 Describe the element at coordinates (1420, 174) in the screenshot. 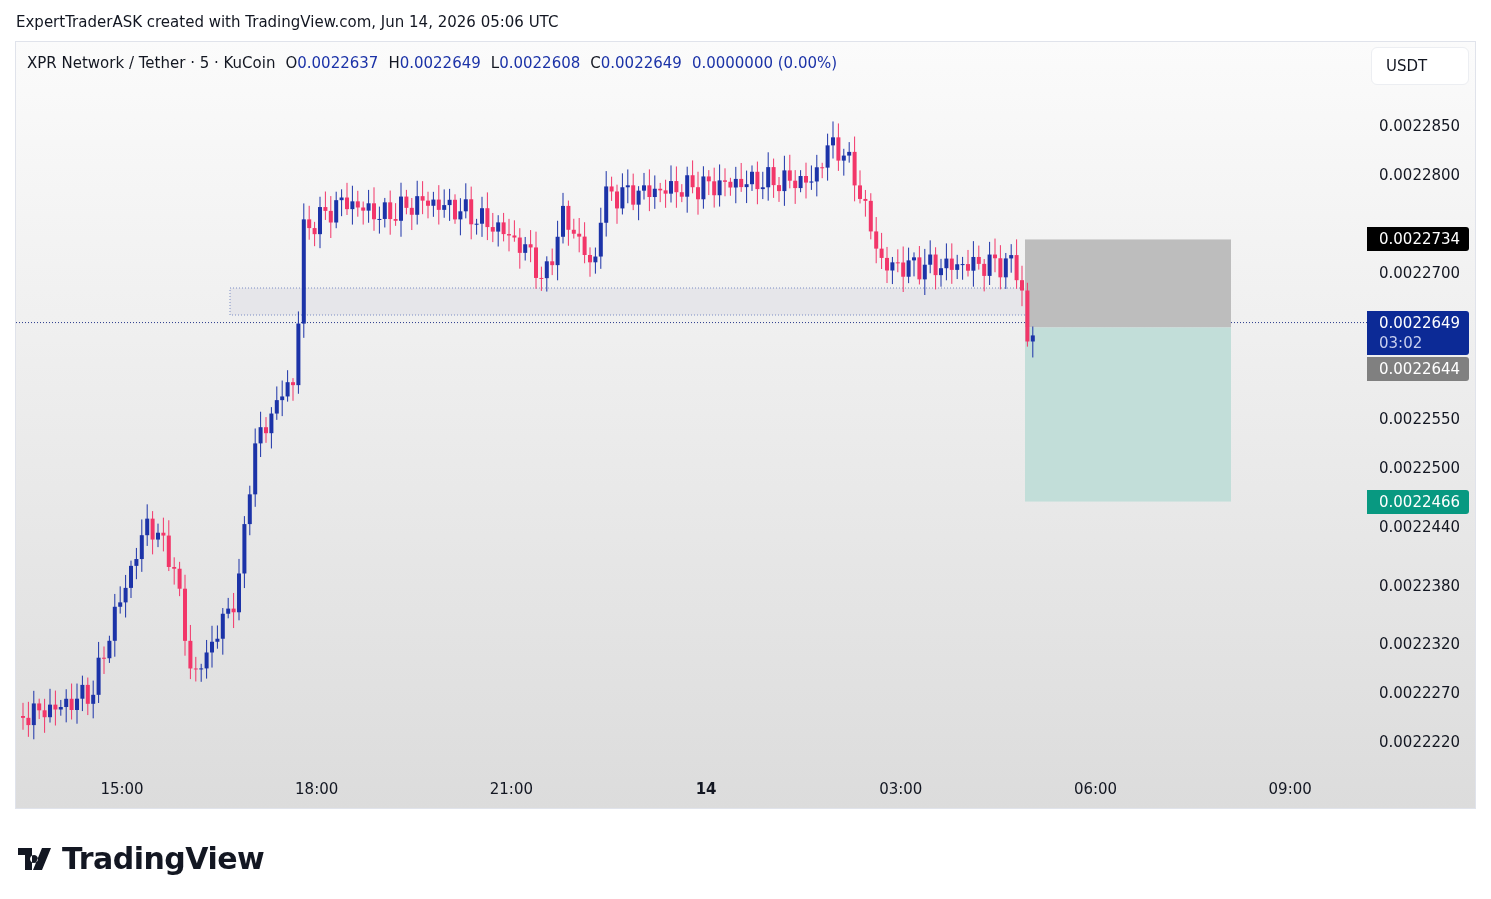

I see `price-tick: 0.0022800` at that location.